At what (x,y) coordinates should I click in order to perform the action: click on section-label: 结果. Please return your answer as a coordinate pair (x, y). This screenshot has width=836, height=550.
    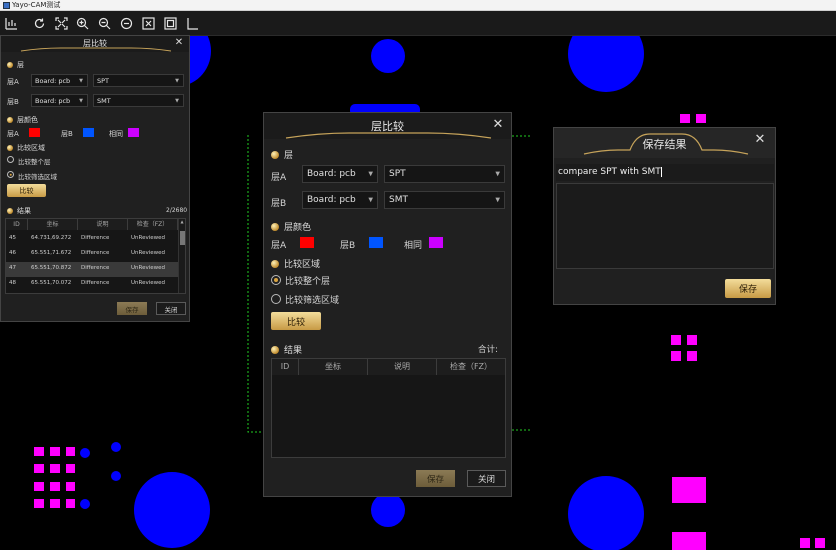
    Looking at the image, I should click on (293, 351).